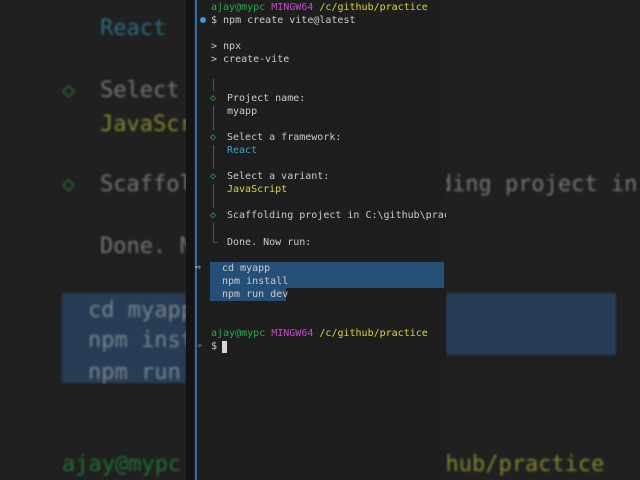 The height and width of the screenshot is (480, 640). I want to click on divider, so click(190, 240).